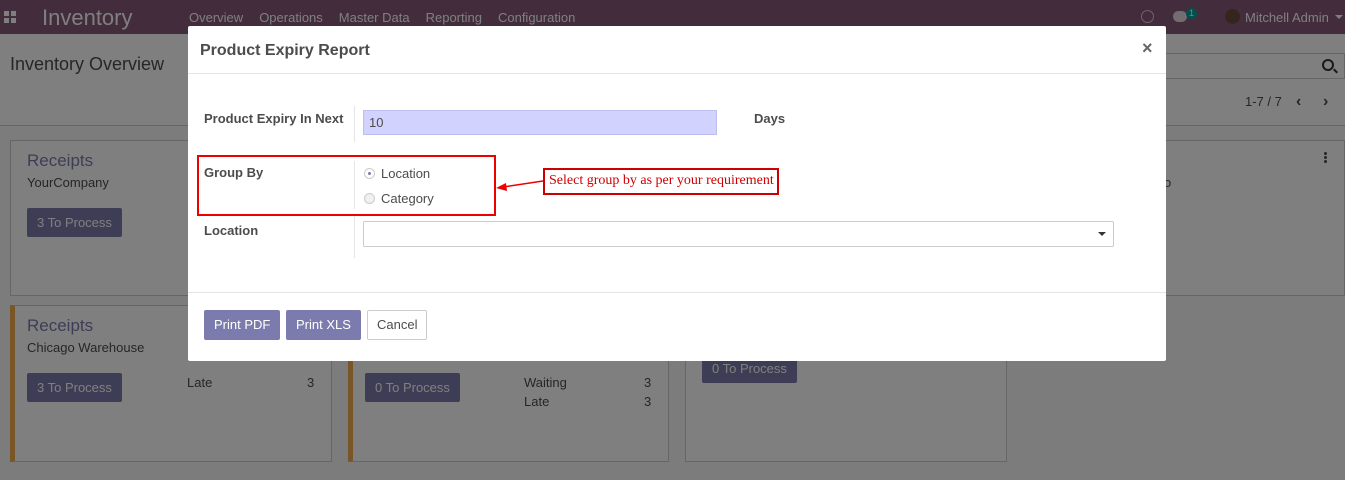 The width and height of the screenshot is (1345, 480). What do you see at coordinates (520, 185) in the screenshot?
I see `annotation-arrow` at bounding box center [520, 185].